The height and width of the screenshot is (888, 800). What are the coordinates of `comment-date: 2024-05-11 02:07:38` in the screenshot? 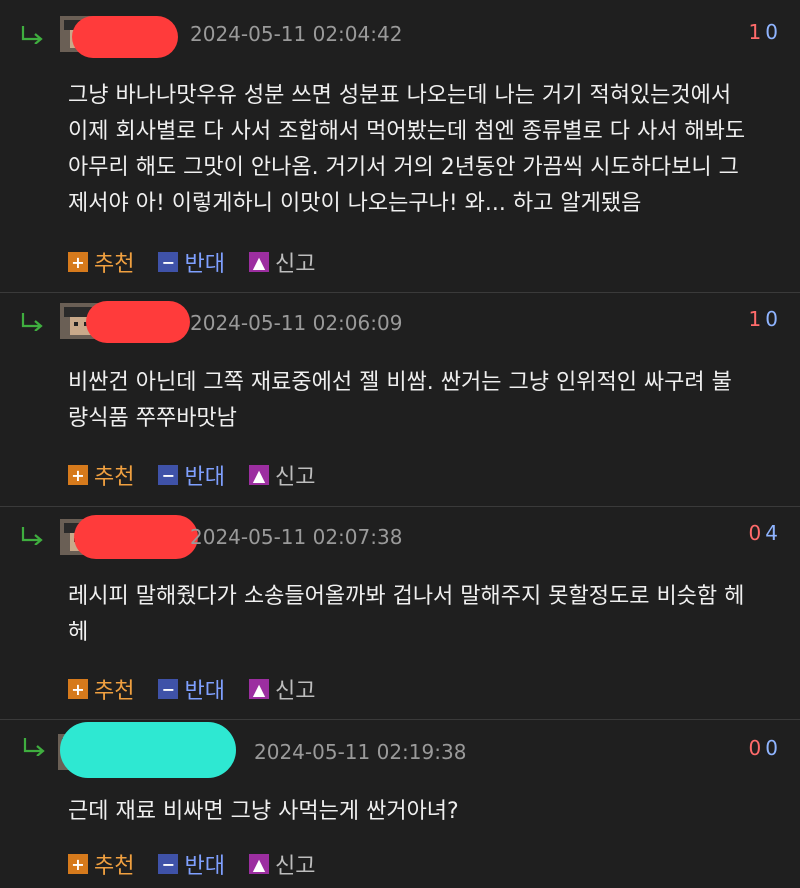 It's located at (296, 537).